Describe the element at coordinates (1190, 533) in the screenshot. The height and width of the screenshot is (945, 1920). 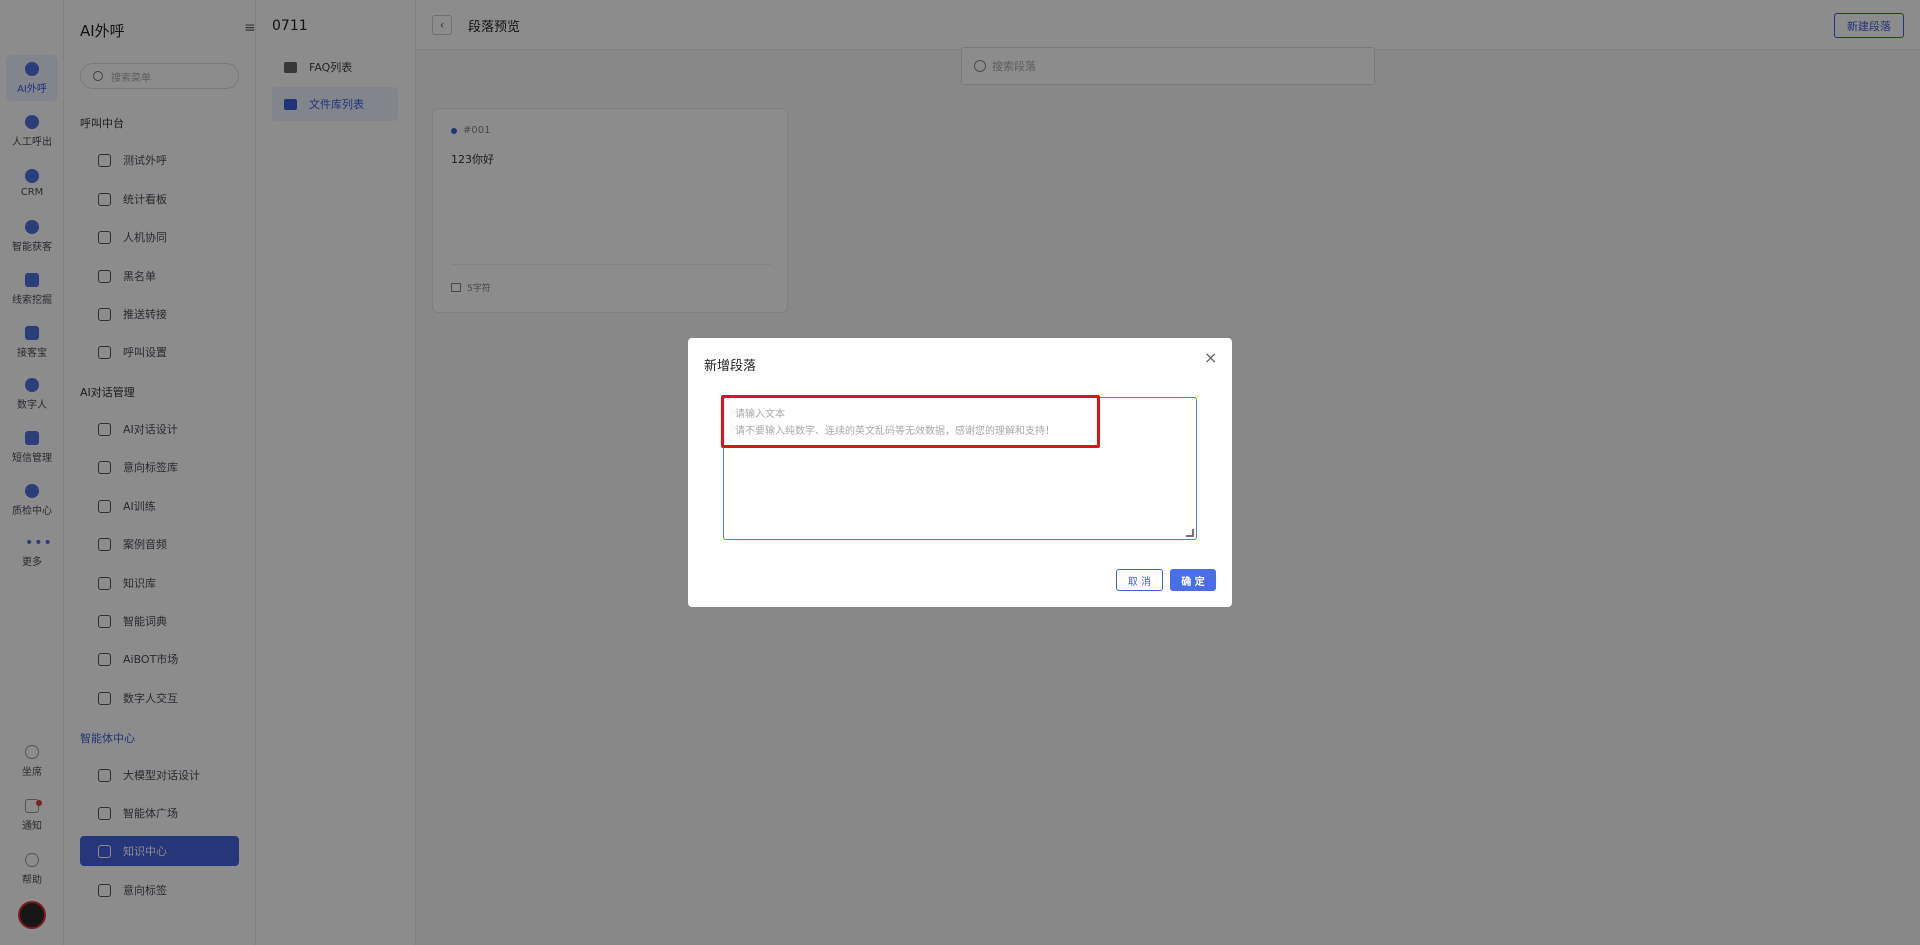
I see `resize-handle-icon` at that location.